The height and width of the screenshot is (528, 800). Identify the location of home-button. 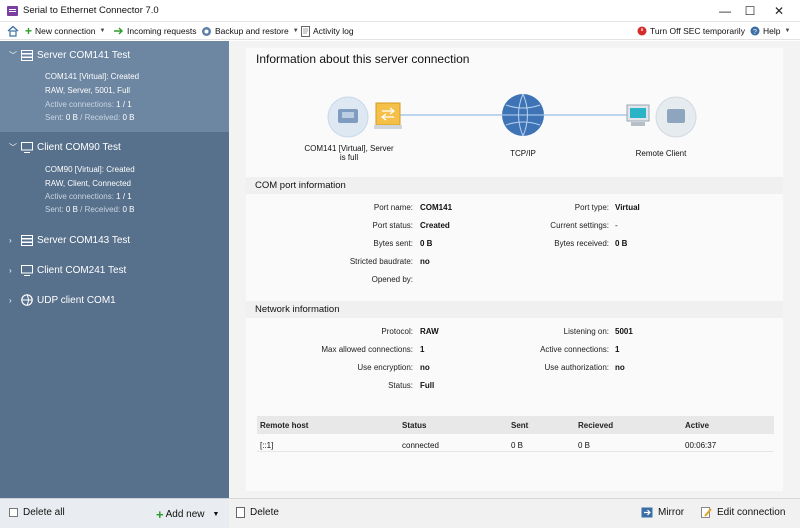
(13, 31).